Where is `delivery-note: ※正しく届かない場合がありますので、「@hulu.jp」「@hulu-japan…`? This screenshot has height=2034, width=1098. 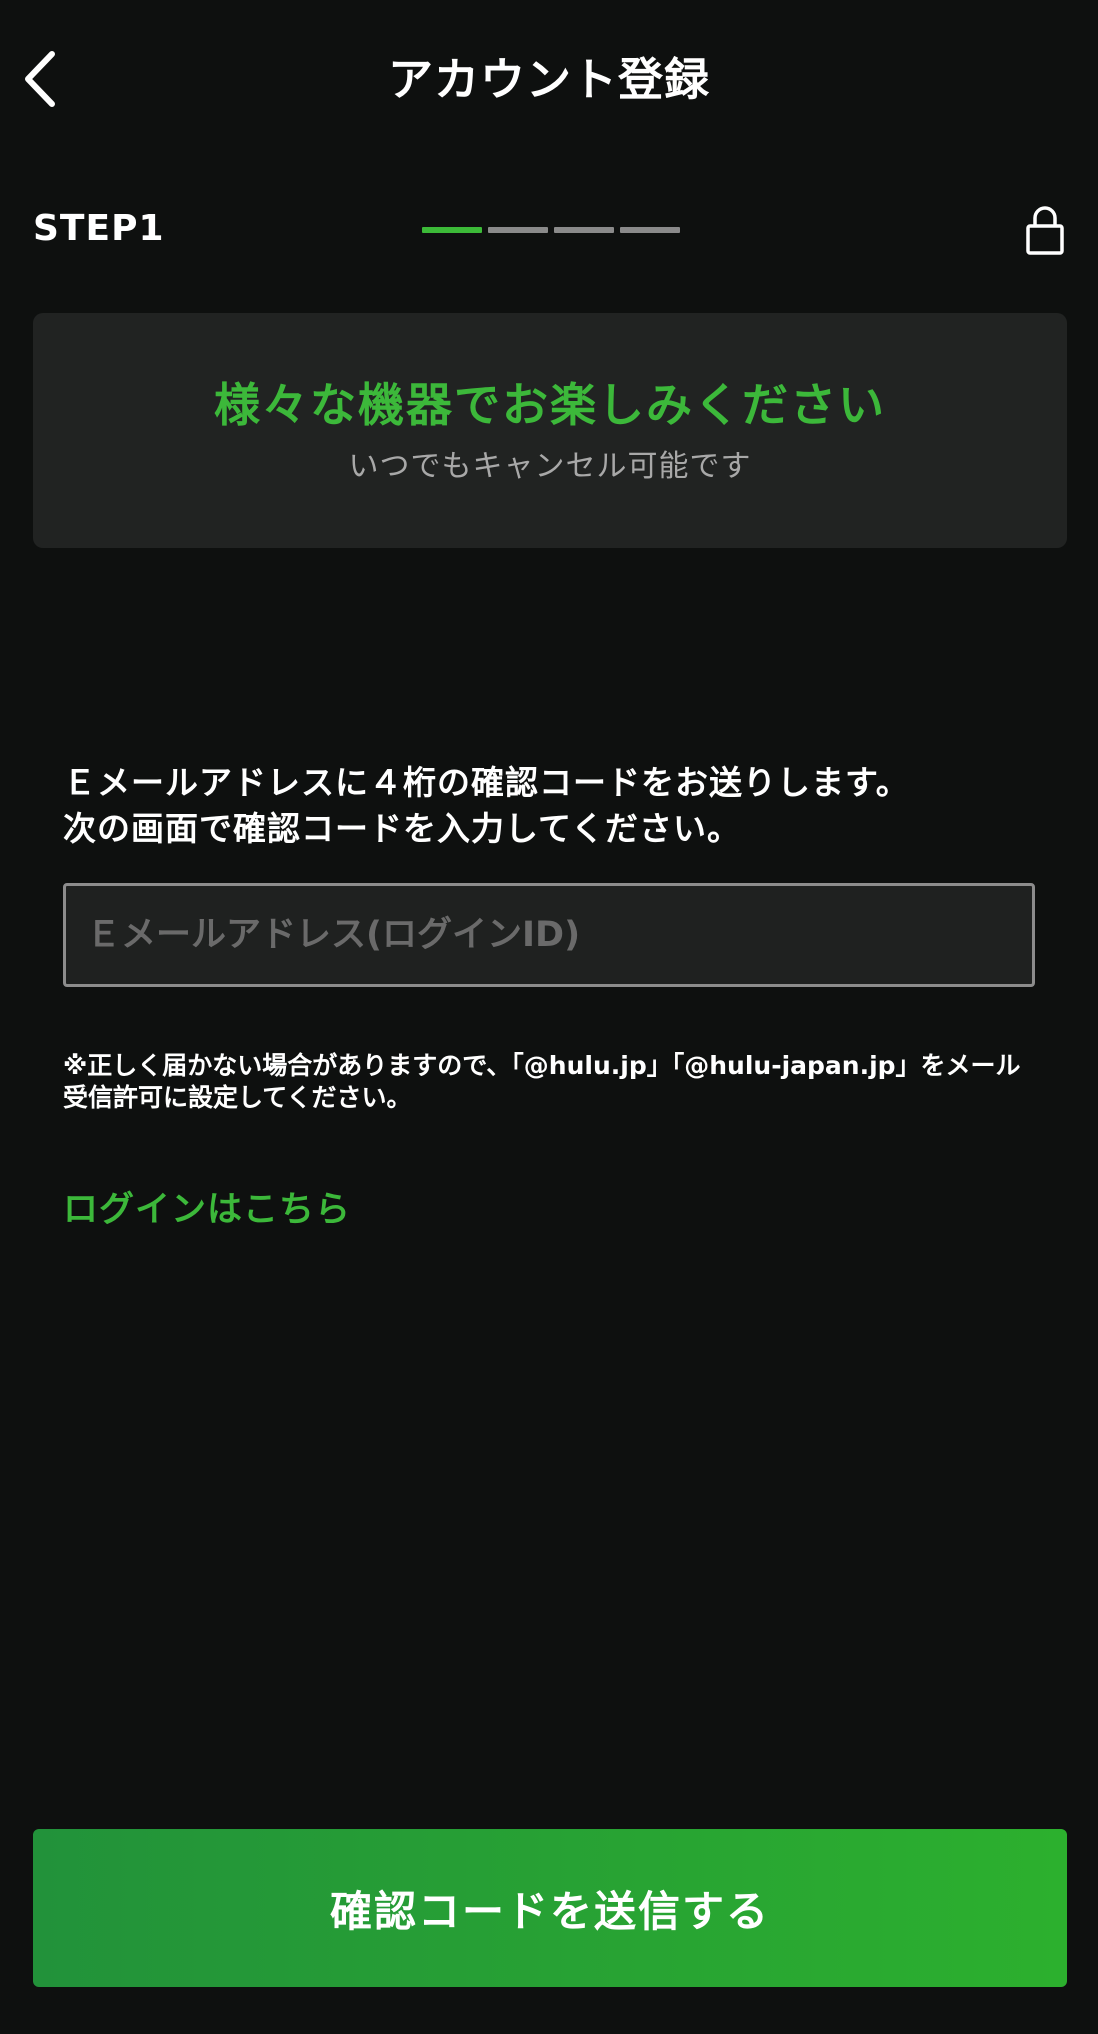 delivery-note: ※正しく届かない場合がありますので、「@hulu.jp」「@hulu-japan… is located at coordinates (542, 1081).